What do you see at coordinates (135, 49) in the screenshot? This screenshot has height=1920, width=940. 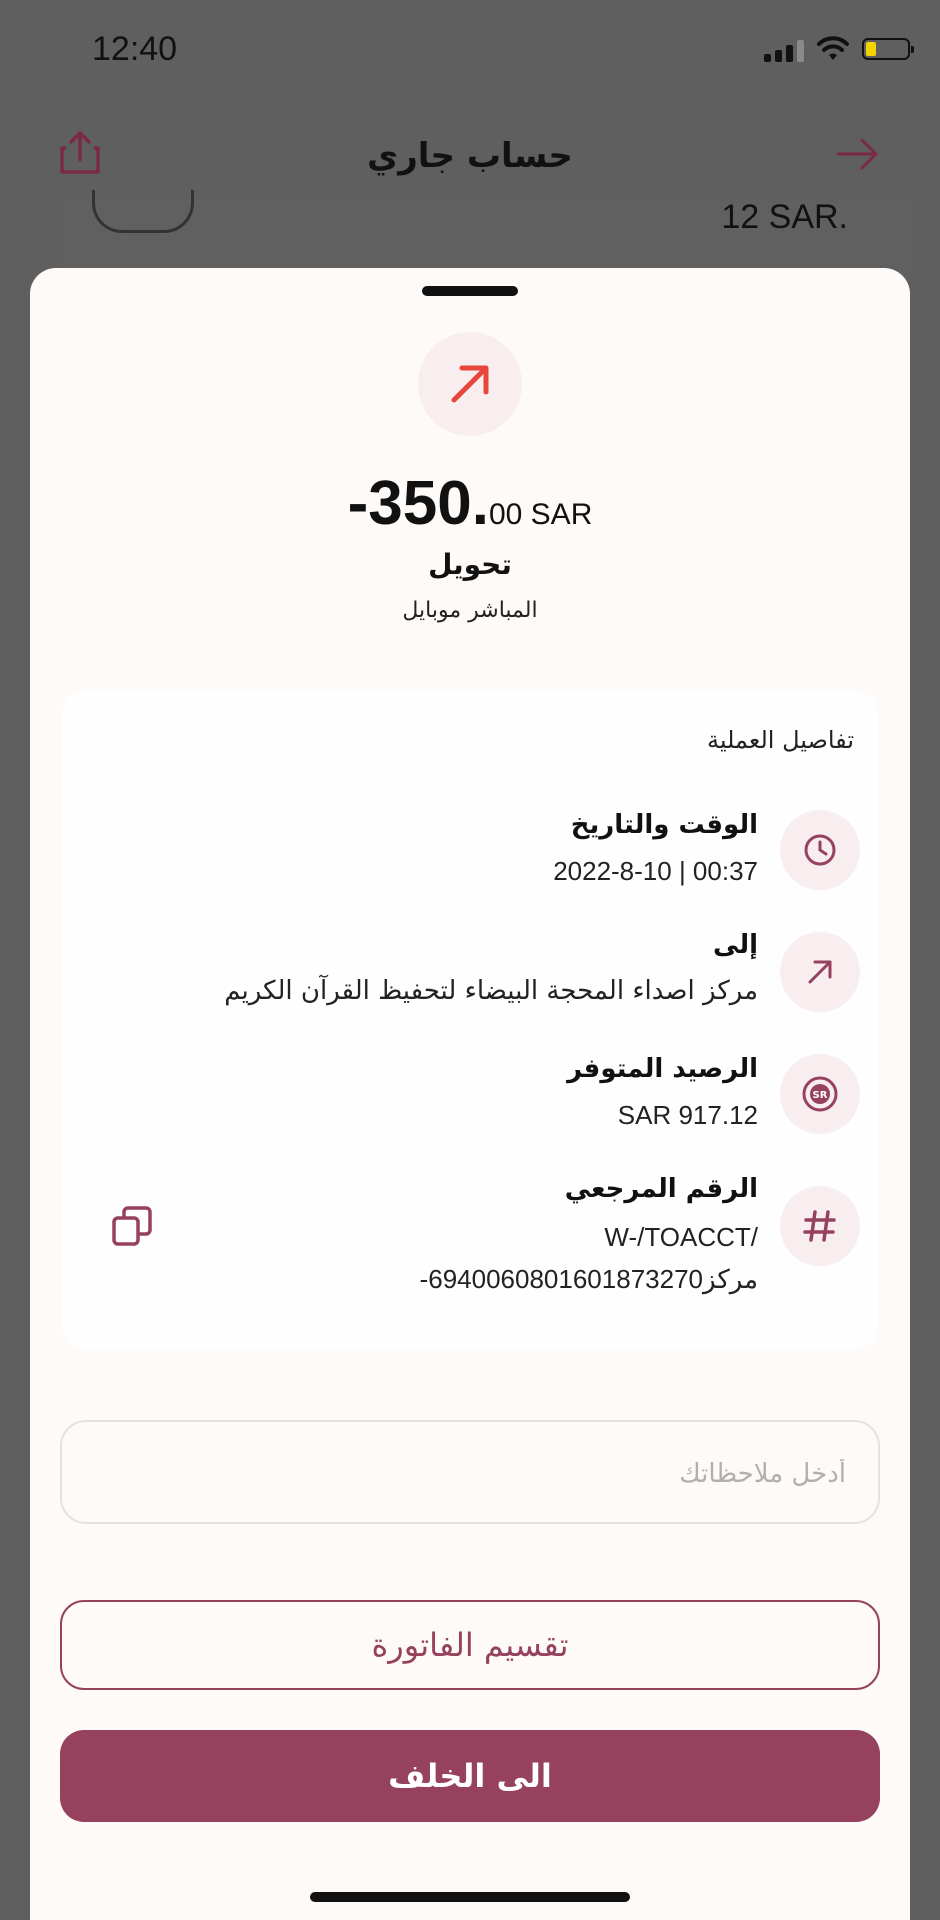 I see `status-time: 12:40` at bounding box center [135, 49].